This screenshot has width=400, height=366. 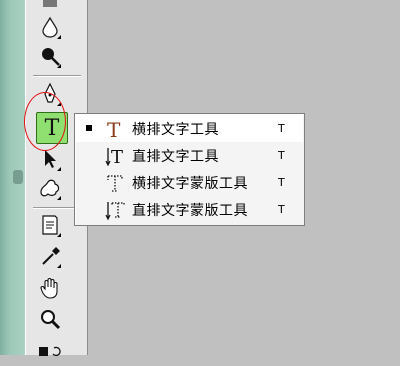 What do you see at coordinates (50, 225) in the screenshot?
I see `tool-notes` at bounding box center [50, 225].